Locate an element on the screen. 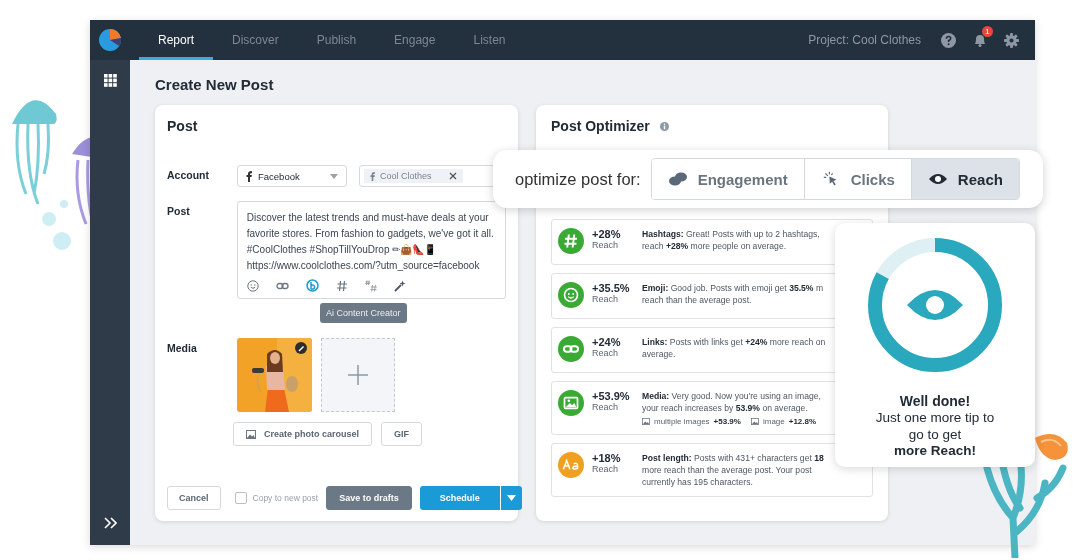  tip-text: Hashtags: Great! Posts with up to 2 hashtags, is located at coordinates (731, 234).